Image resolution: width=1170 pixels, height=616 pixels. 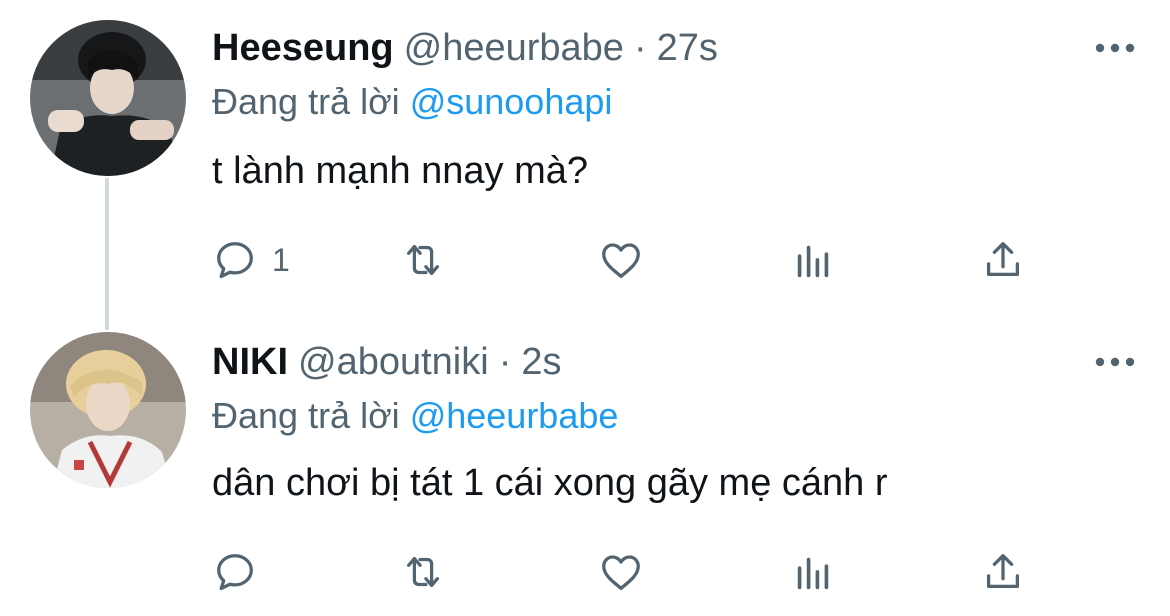 I want to click on tweet-header: NIKI @aboutniki · 2s, so click(x=386, y=362).